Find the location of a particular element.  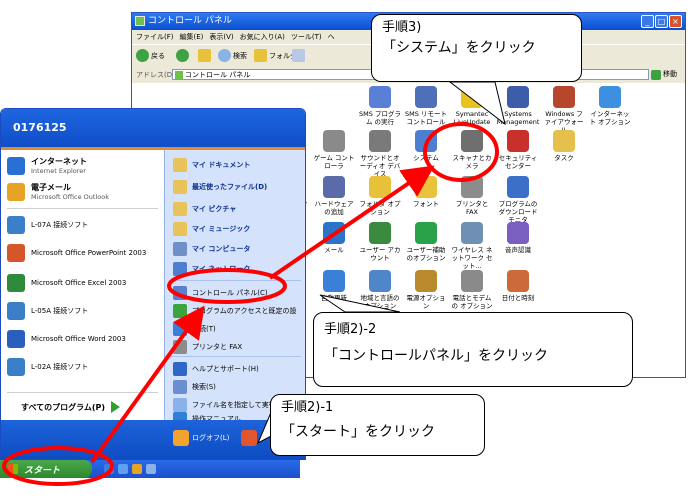

cp-item: 日付と時刻 is located at coordinates (518, 286).